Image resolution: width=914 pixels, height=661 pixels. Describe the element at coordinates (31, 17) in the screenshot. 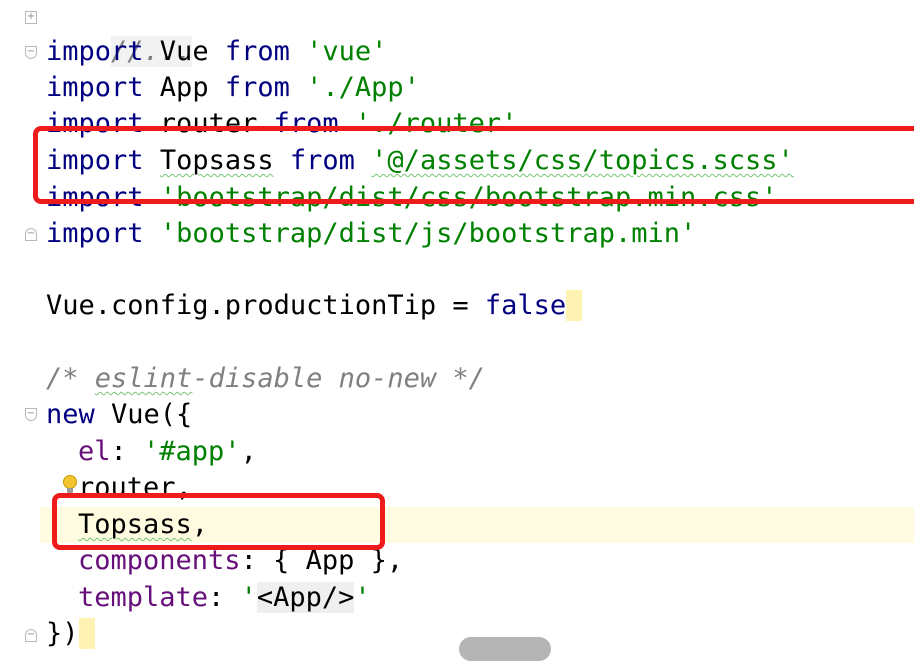

I see `fold-expand-icon: +` at that location.